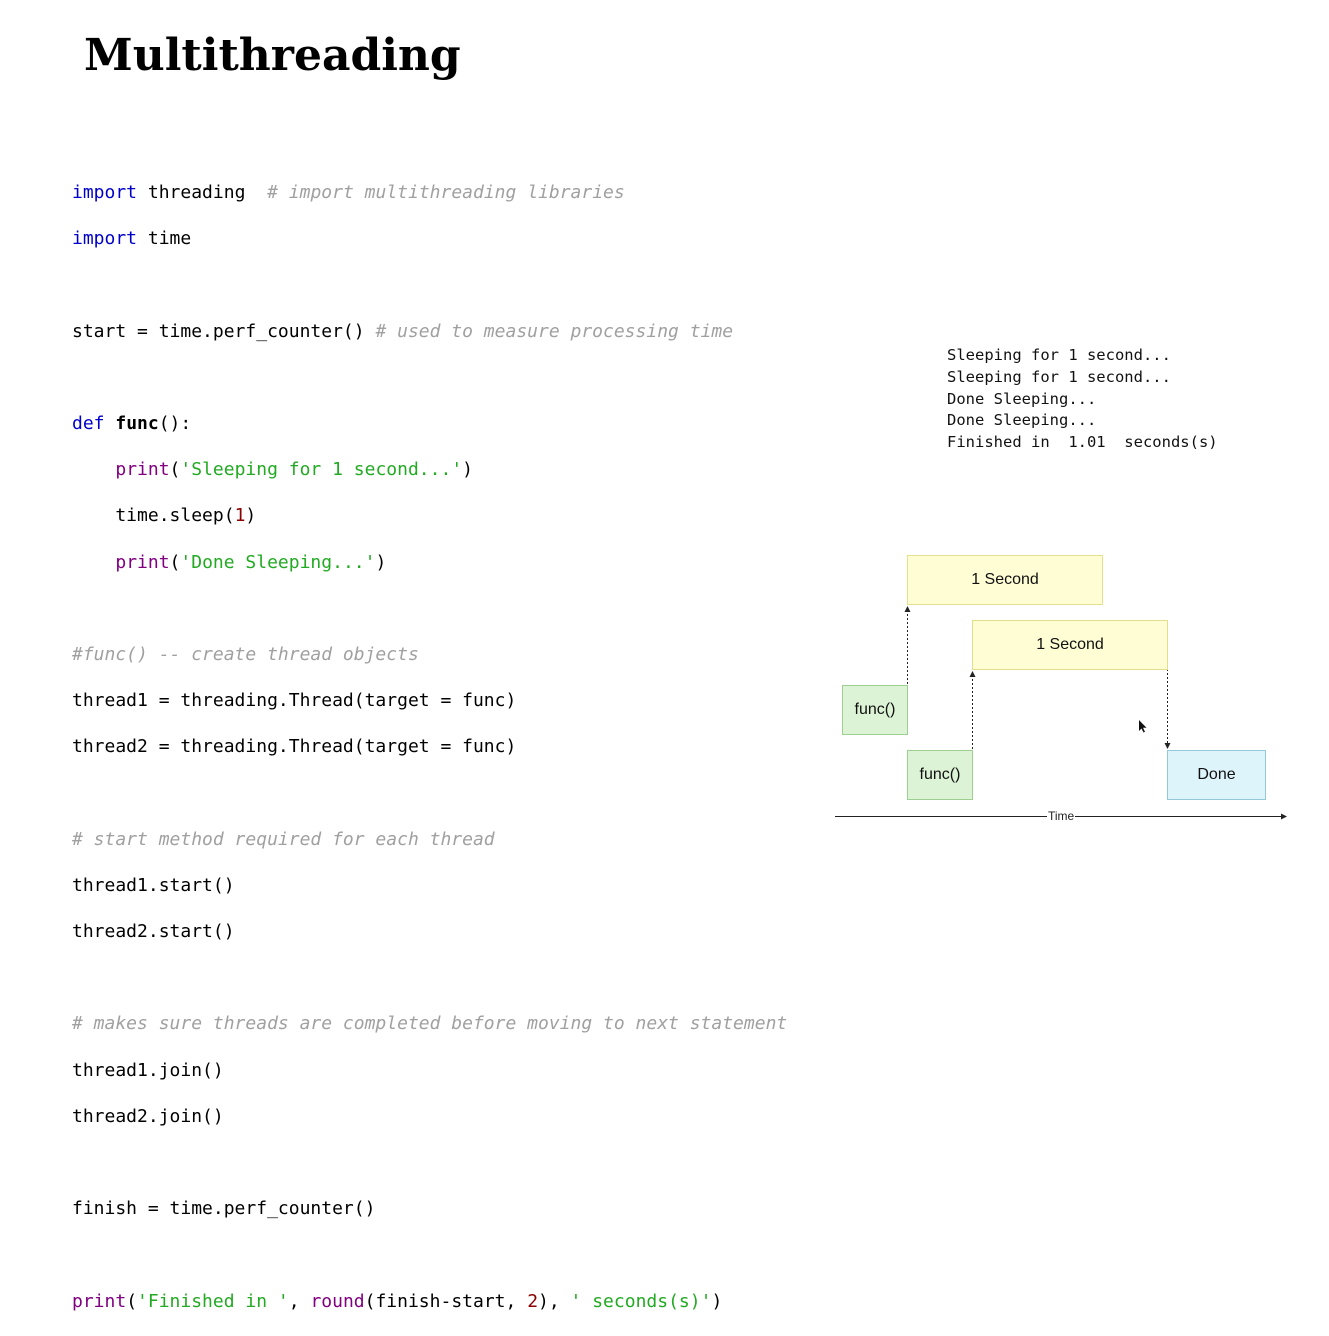  What do you see at coordinates (875, 710) in the screenshot?
I see `func-box-1: func()` at bounding box center [875, 710].